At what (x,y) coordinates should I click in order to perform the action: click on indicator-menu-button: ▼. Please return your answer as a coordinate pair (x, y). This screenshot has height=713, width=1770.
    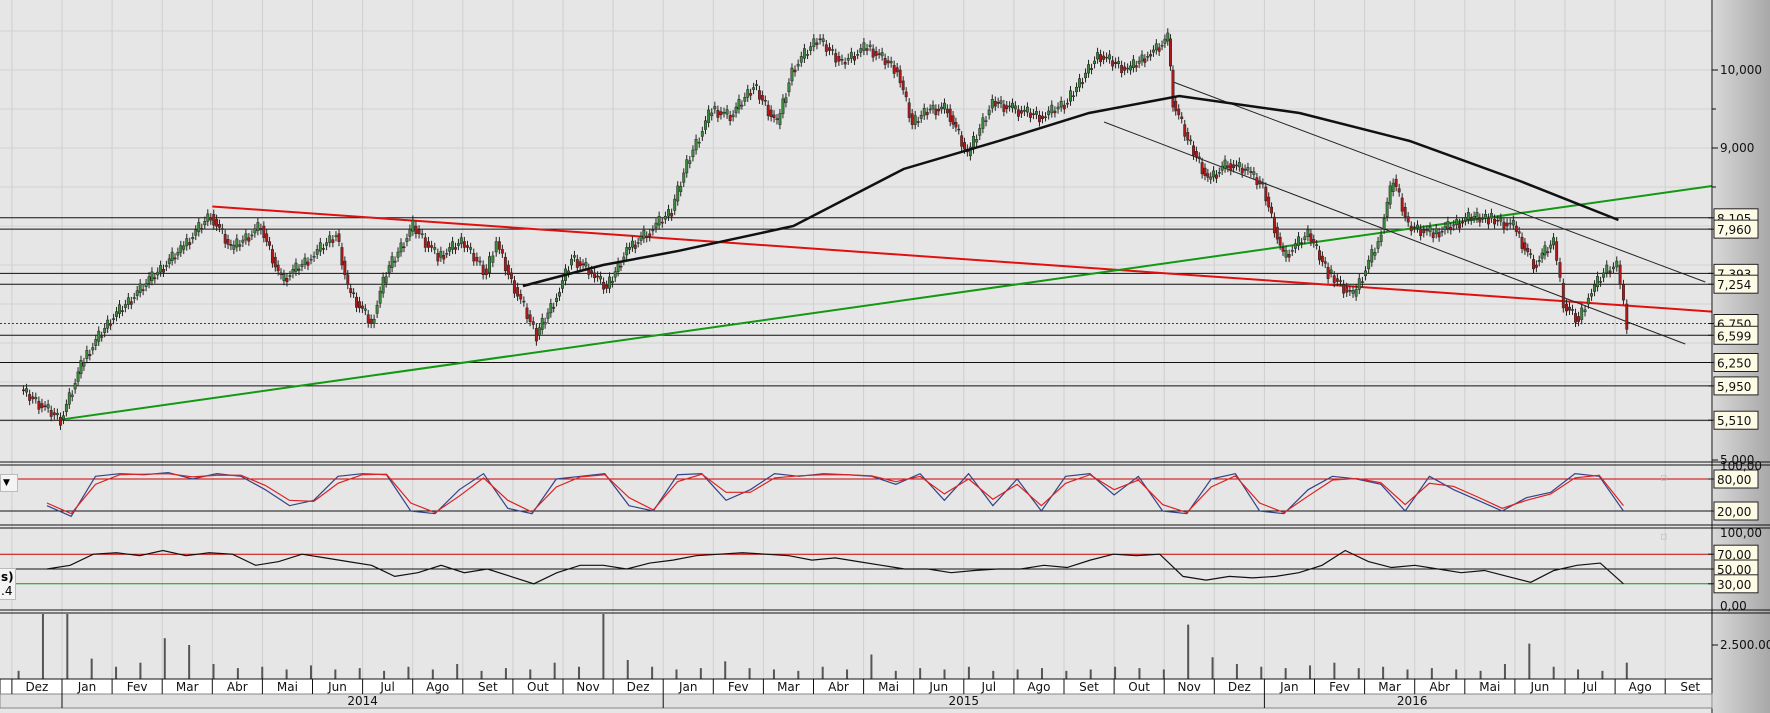
    Looking at the image, I should click on (9, 483).